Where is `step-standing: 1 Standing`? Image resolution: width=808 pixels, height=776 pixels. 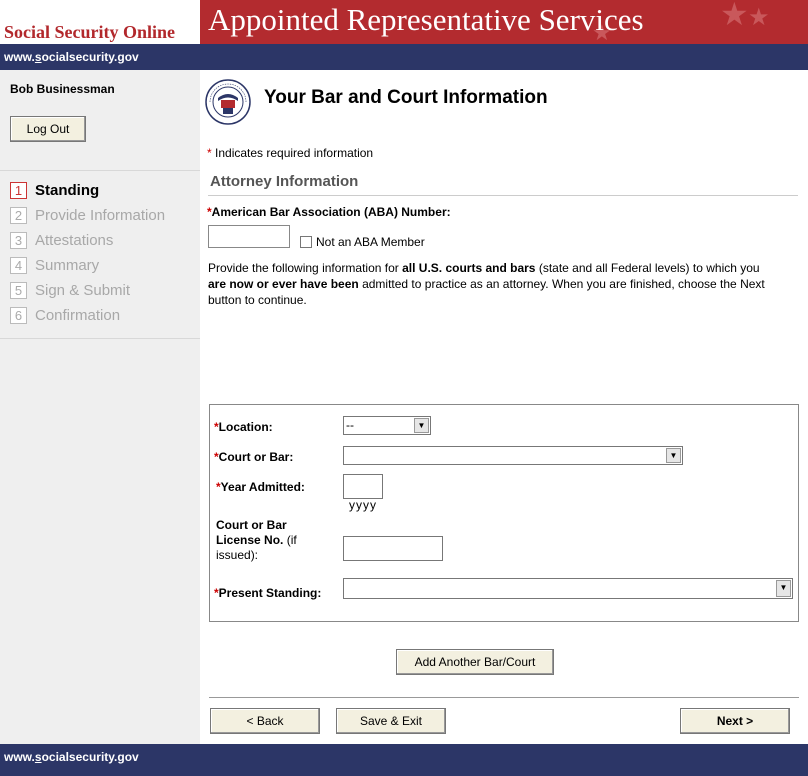 step-standing: 1 Standing is located at coordinates (87, 190).